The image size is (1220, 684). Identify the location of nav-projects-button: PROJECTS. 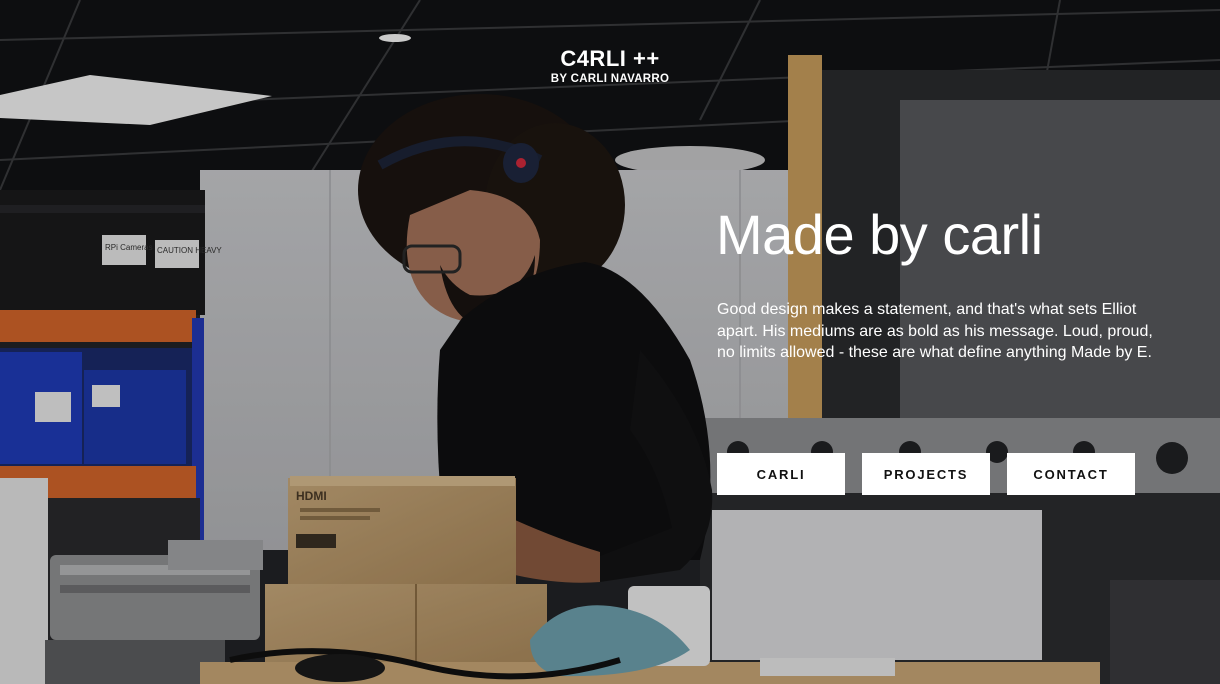
(926, 474).